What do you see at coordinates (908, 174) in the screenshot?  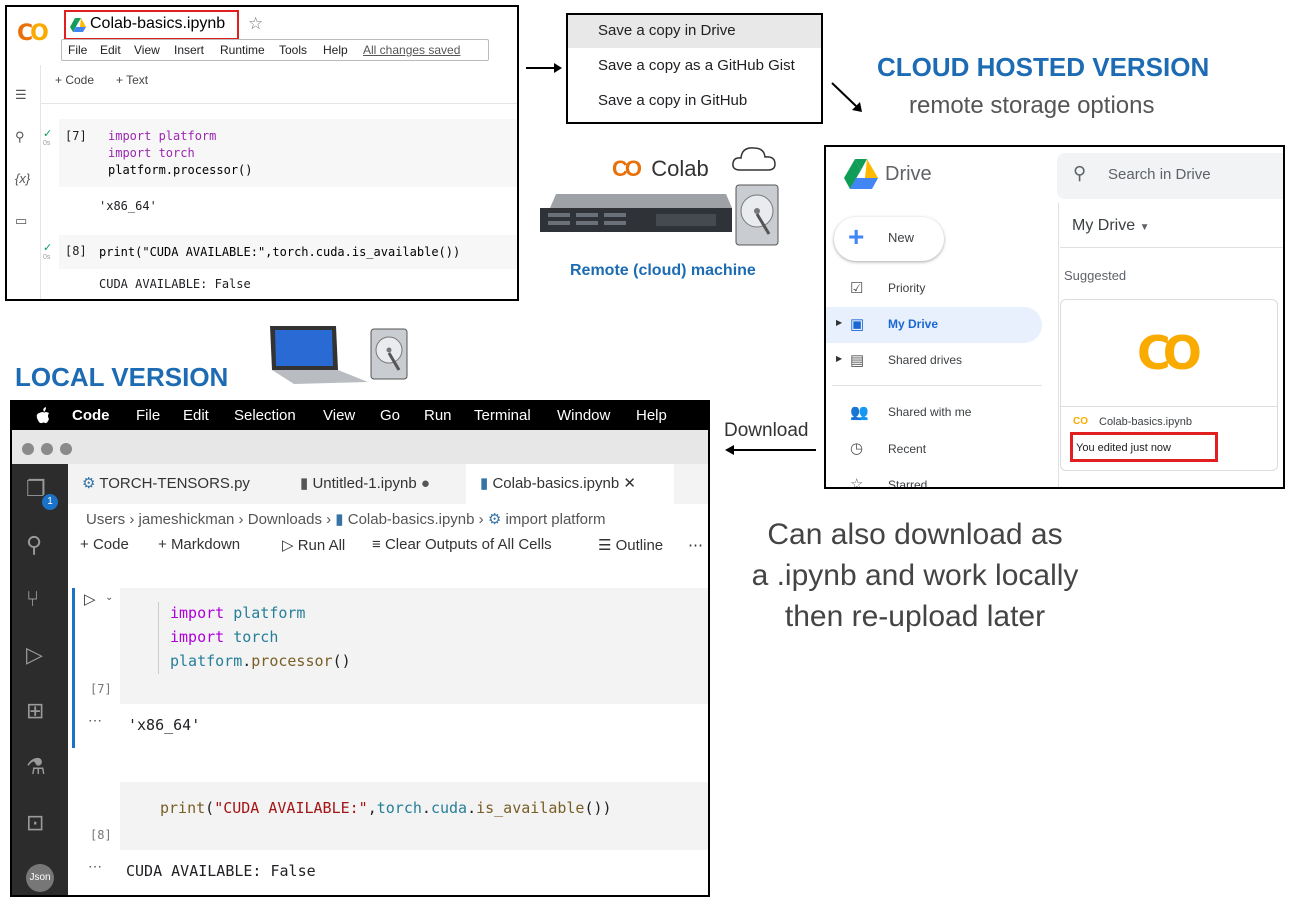 I see `drive-app-name: Drive` at bounding box center [908, 174].